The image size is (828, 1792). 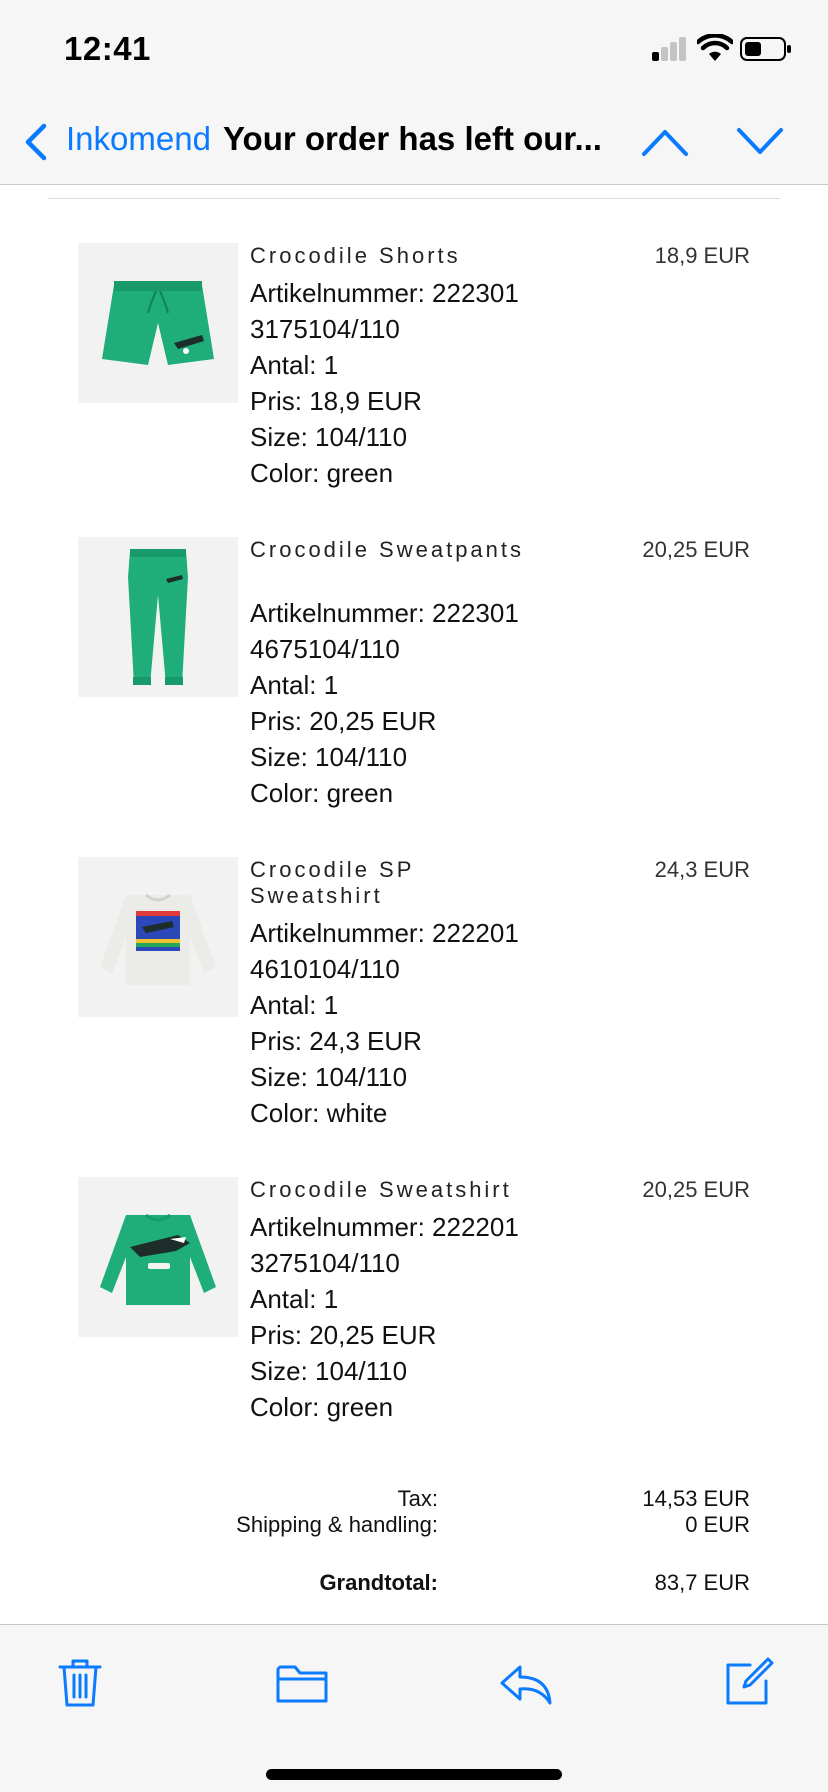 What do you see at coordinates (332, 882) in the screenshot?
I see `item-name: Crocodile SP Sweatshirt` at bounding box center [332, 882].